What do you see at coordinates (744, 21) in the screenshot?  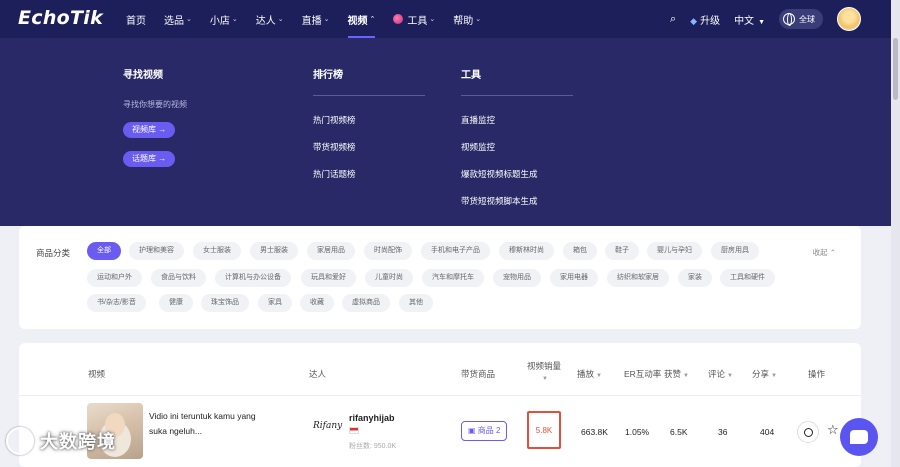 I see `language-label: 中文` at bounding box center [744, 21].